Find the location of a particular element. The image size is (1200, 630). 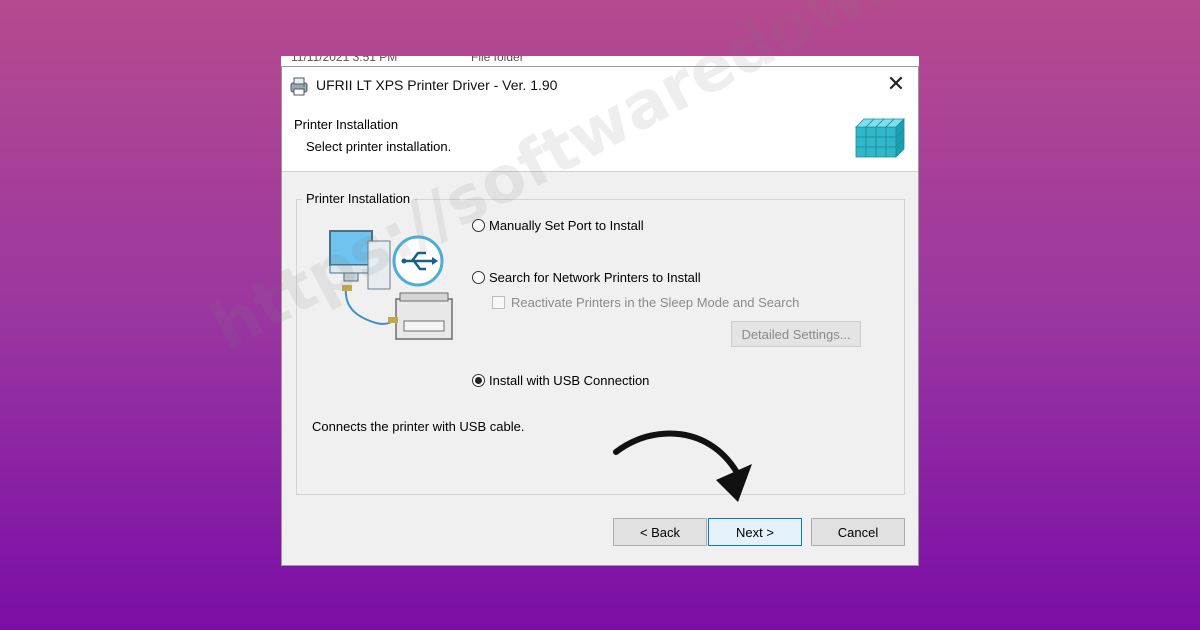

group-label: Printer Installation is located at coordinates (358, 198).